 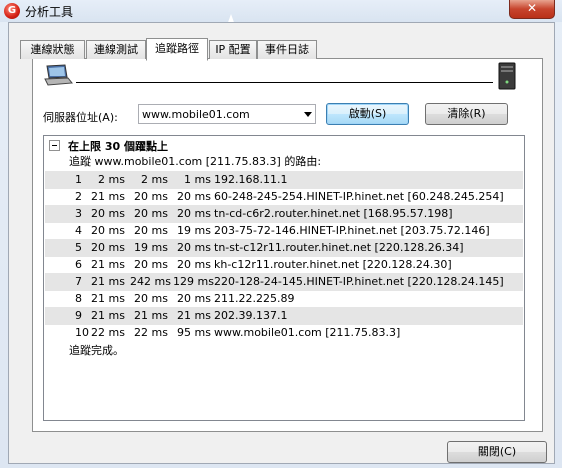 I want to click on window-close-button: ✕, so click(x=532, y=9).